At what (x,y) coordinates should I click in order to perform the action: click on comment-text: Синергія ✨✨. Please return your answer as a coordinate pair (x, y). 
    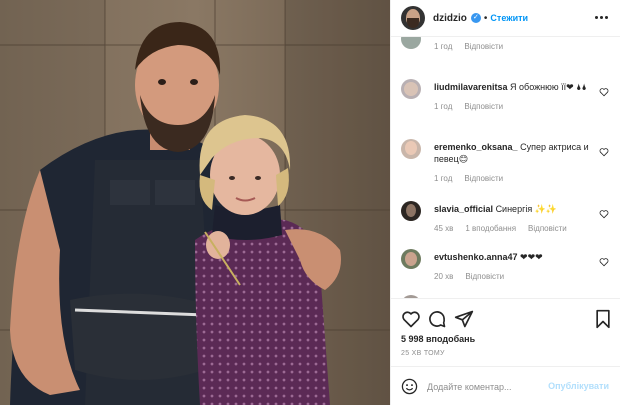
    Looking at the image, I should click on (526, 209).